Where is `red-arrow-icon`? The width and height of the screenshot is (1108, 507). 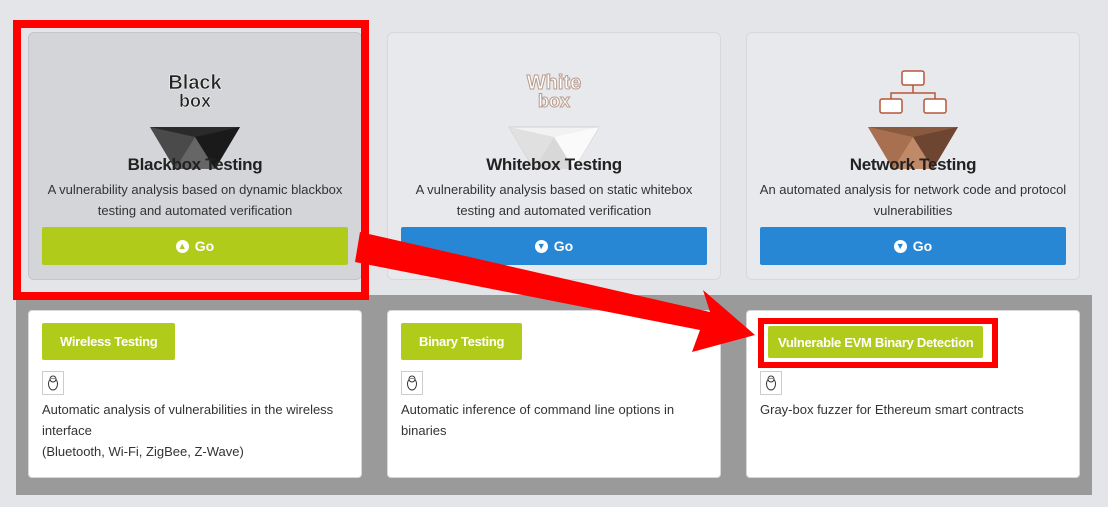
red-arrow-icon is located at coordinates (555, 292).